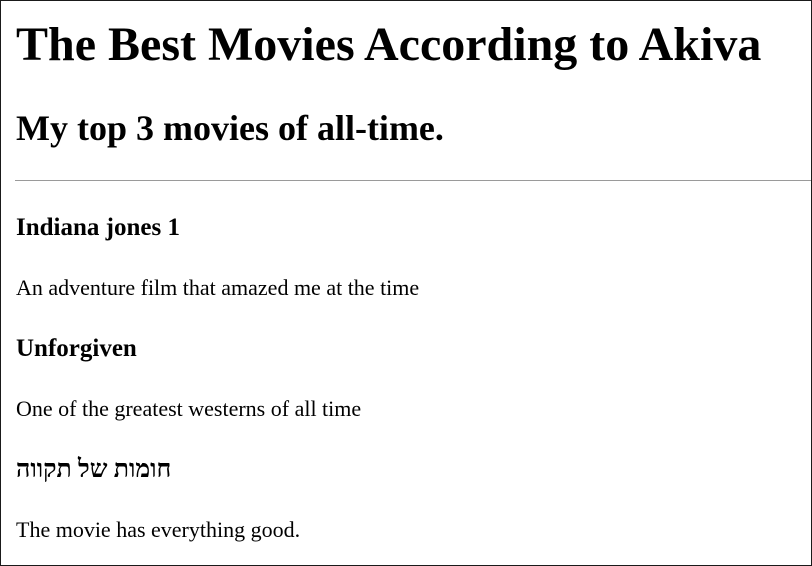  I want to click on page-subtitle: My top 3 movies of all-time., so click(230, 128).